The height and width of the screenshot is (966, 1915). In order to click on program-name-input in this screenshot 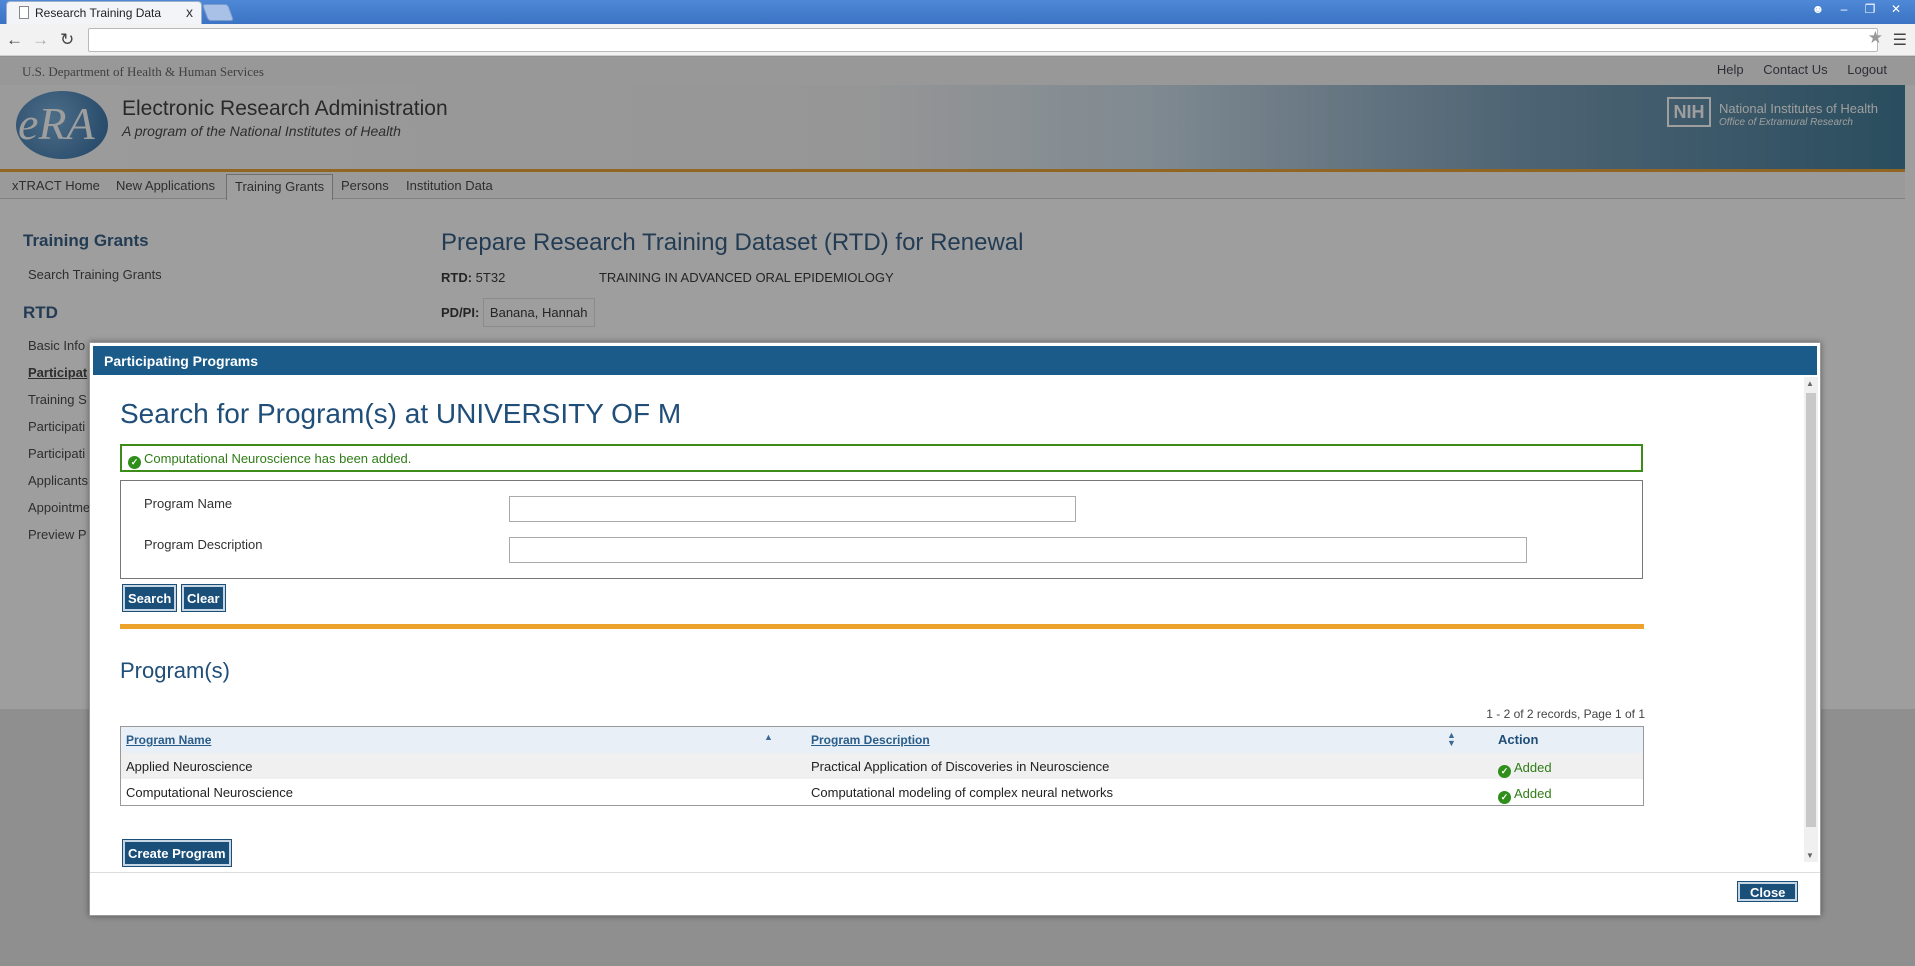, I will do `click(792, 509)`.